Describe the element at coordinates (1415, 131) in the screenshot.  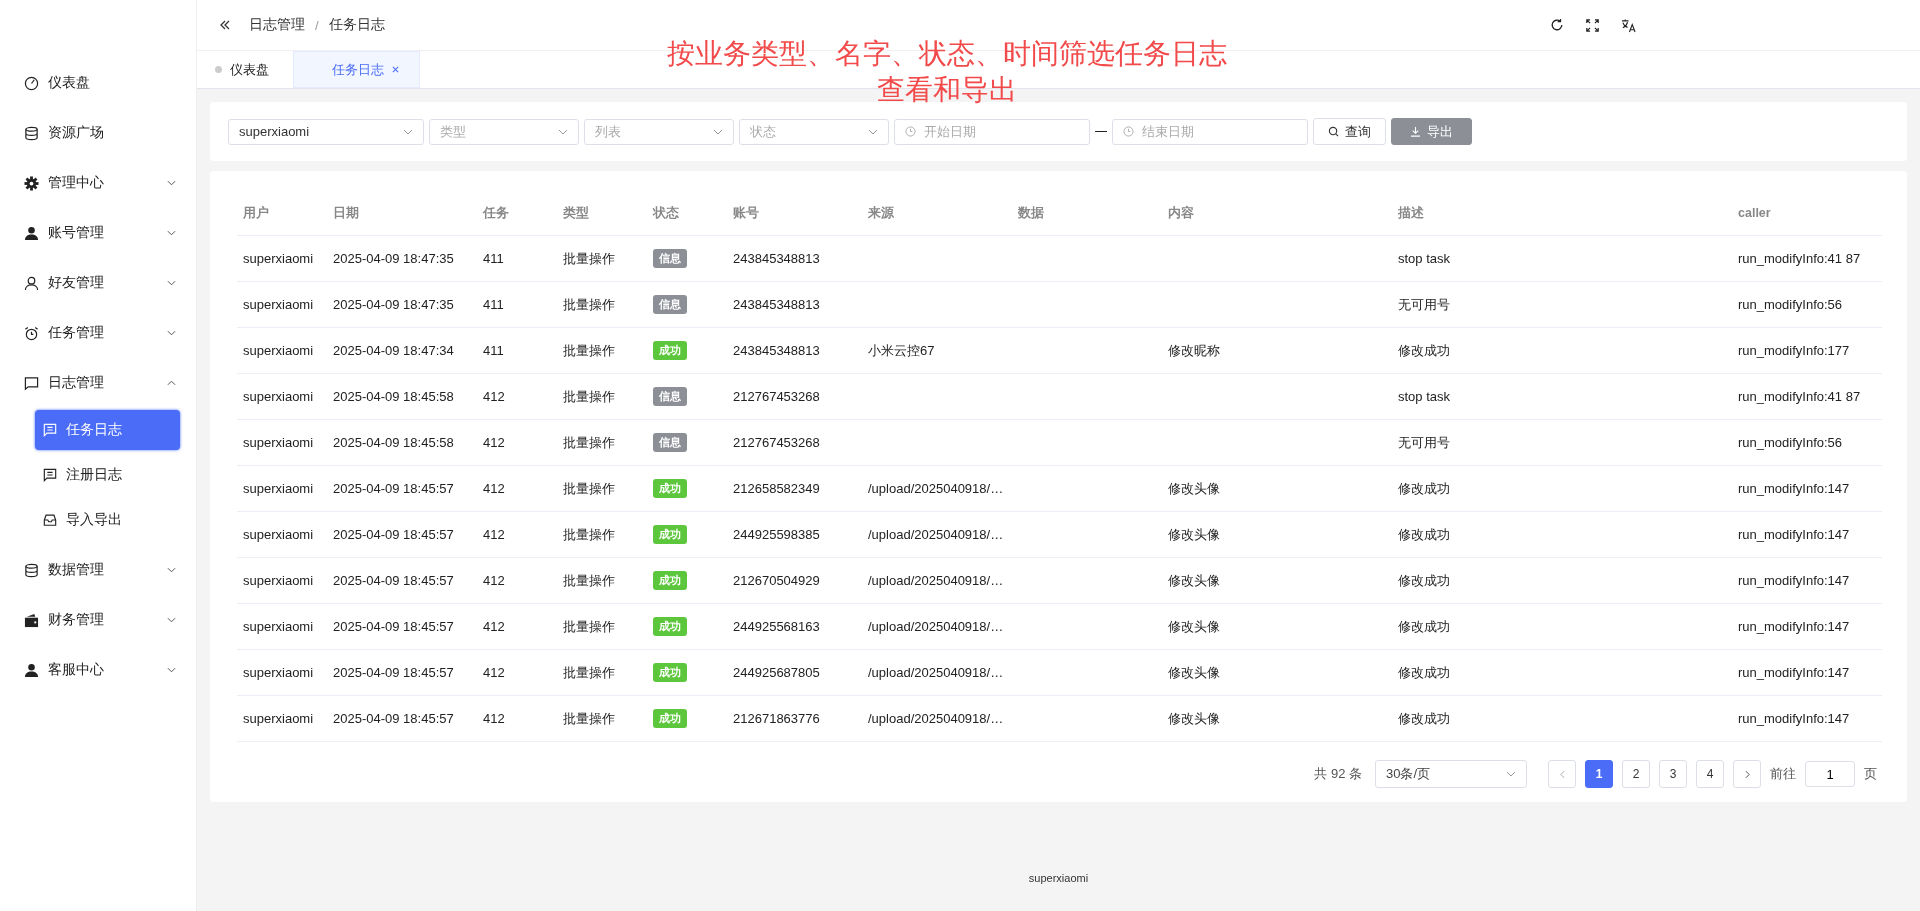
I see `download-icon` at that location.